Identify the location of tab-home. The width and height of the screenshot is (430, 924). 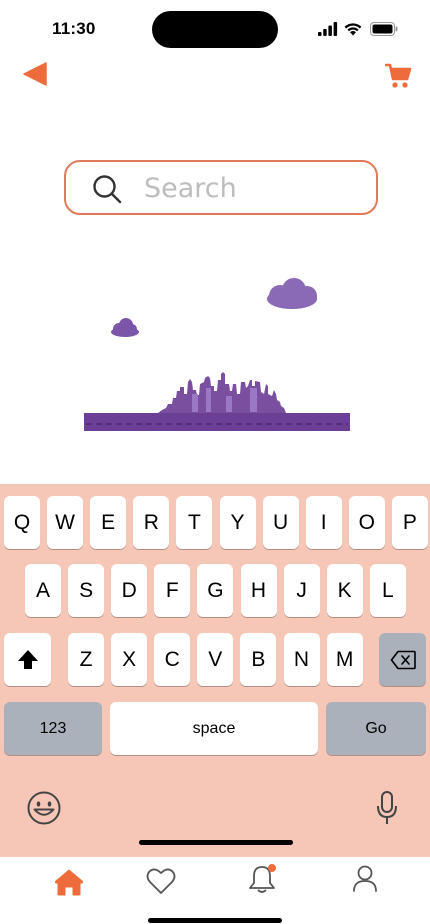
(69, 882).